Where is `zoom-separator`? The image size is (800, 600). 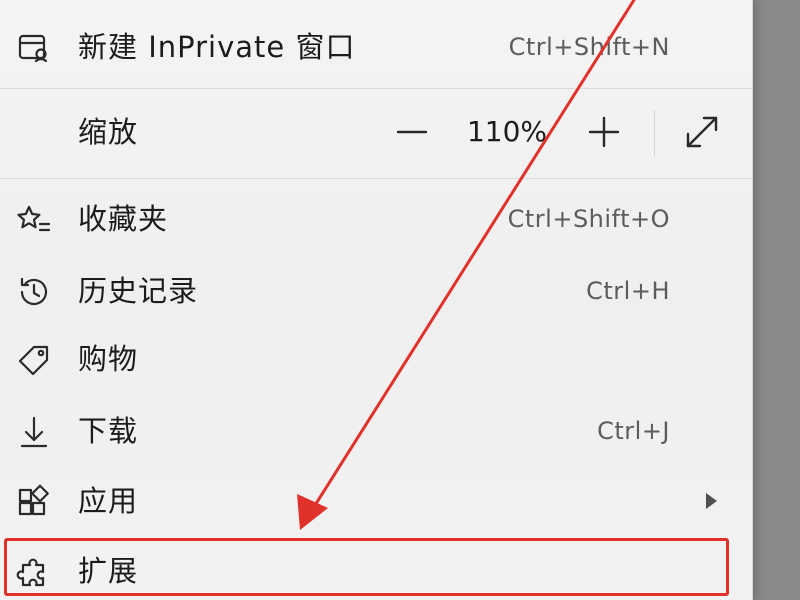
zoom-separator is located at coordinates (654, 133).